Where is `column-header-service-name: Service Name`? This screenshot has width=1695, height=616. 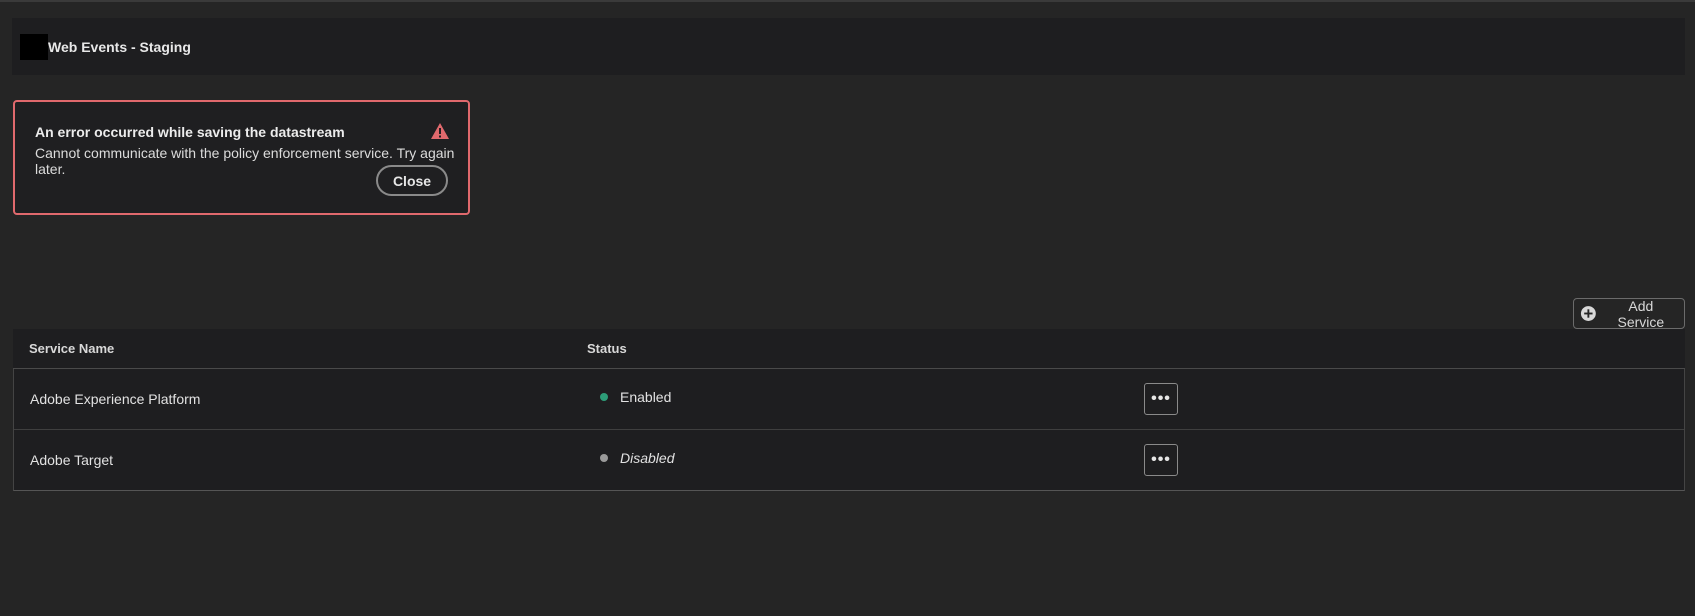
column-header-service-name: Service Name is located at coordinates (71, 348).